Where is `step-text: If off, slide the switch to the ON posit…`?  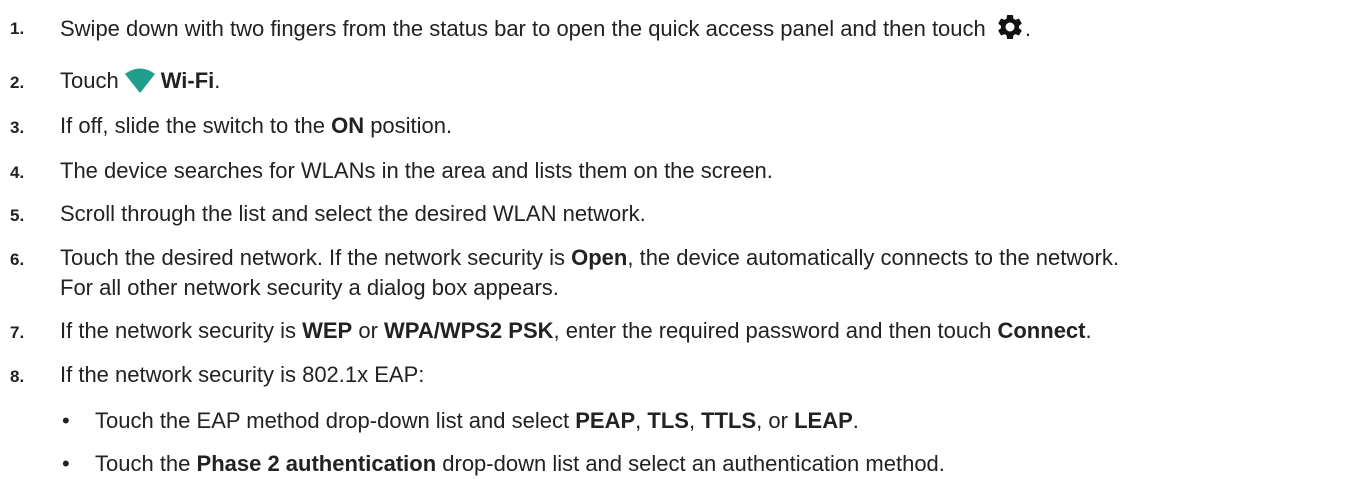
step-text: If off, slide the switch to the ON posit… is located at coordinates (256, 125).